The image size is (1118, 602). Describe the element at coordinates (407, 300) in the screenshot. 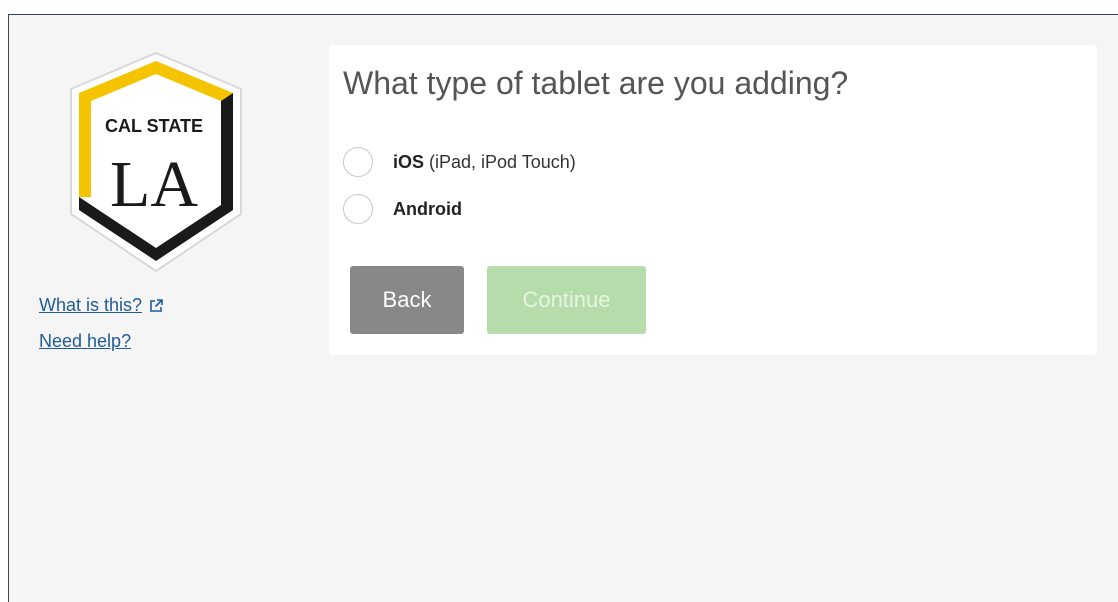

I see `back-button: Back` at that location.